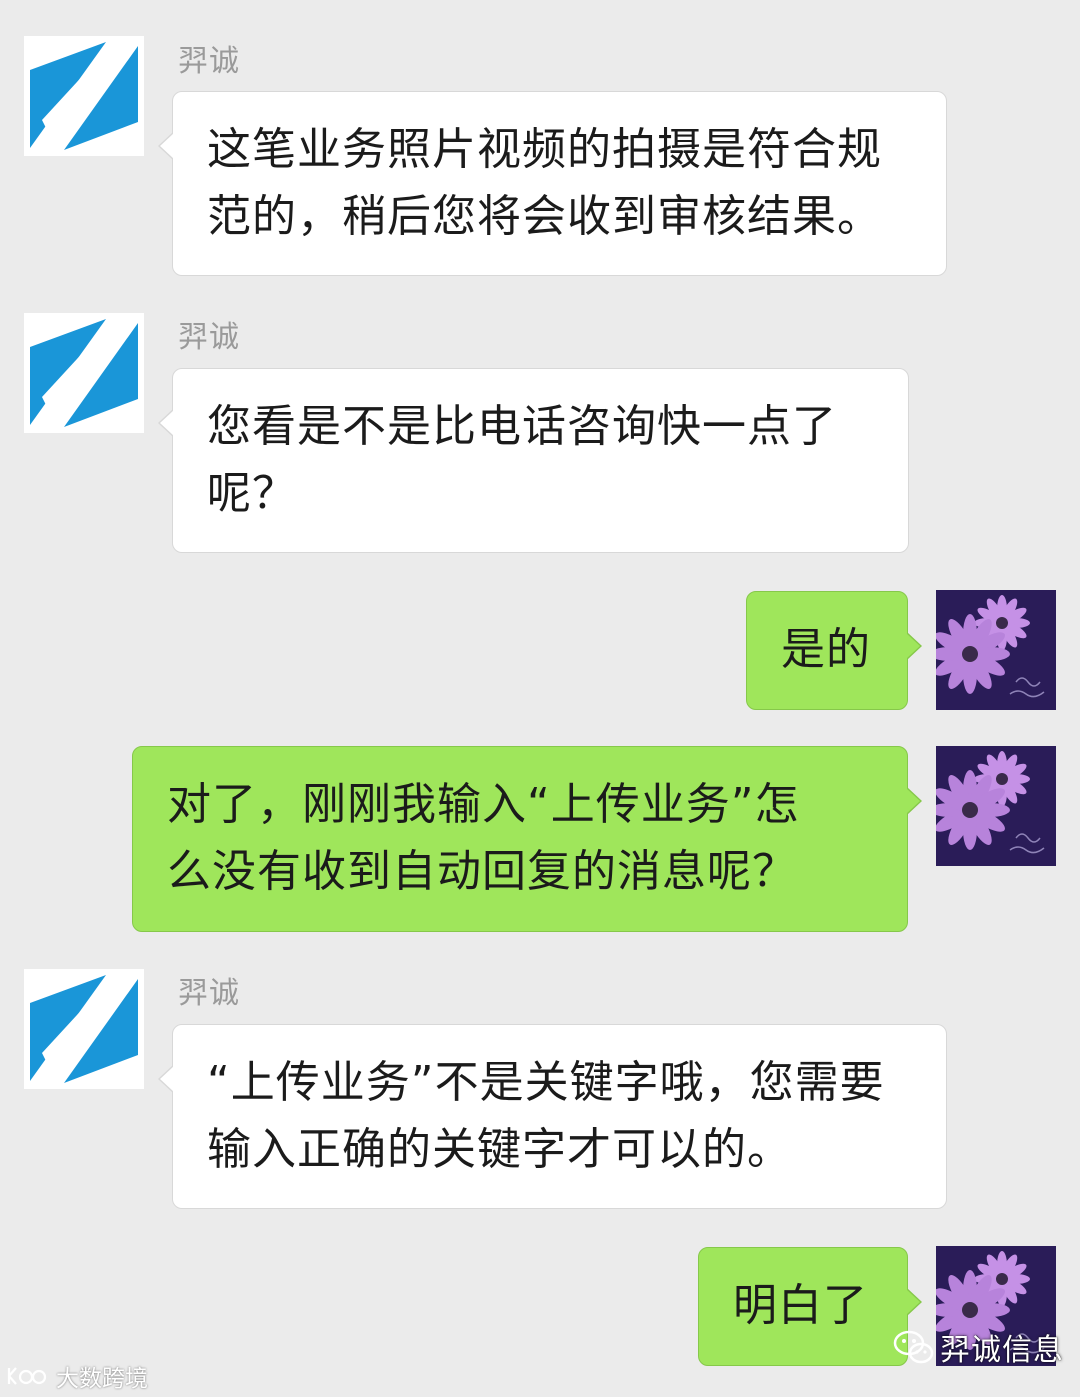 The height and width of the screenshot is (1397, 1080). I want to click on source-logo-icon, so click(27, 1376).